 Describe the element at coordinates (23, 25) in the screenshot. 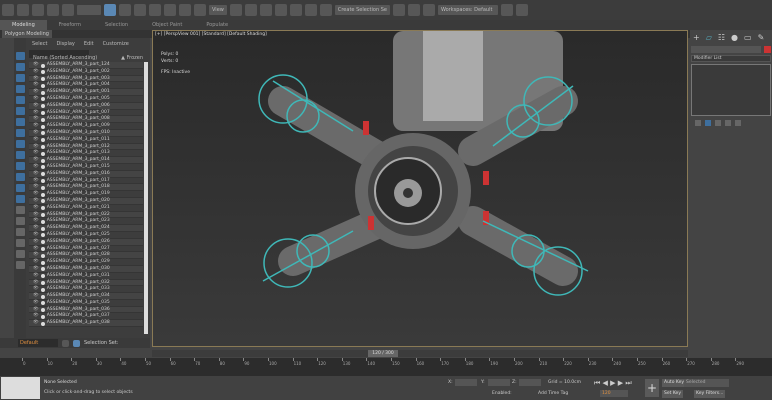

I see `ribbon-tab-modeling: Modeling` at that location.